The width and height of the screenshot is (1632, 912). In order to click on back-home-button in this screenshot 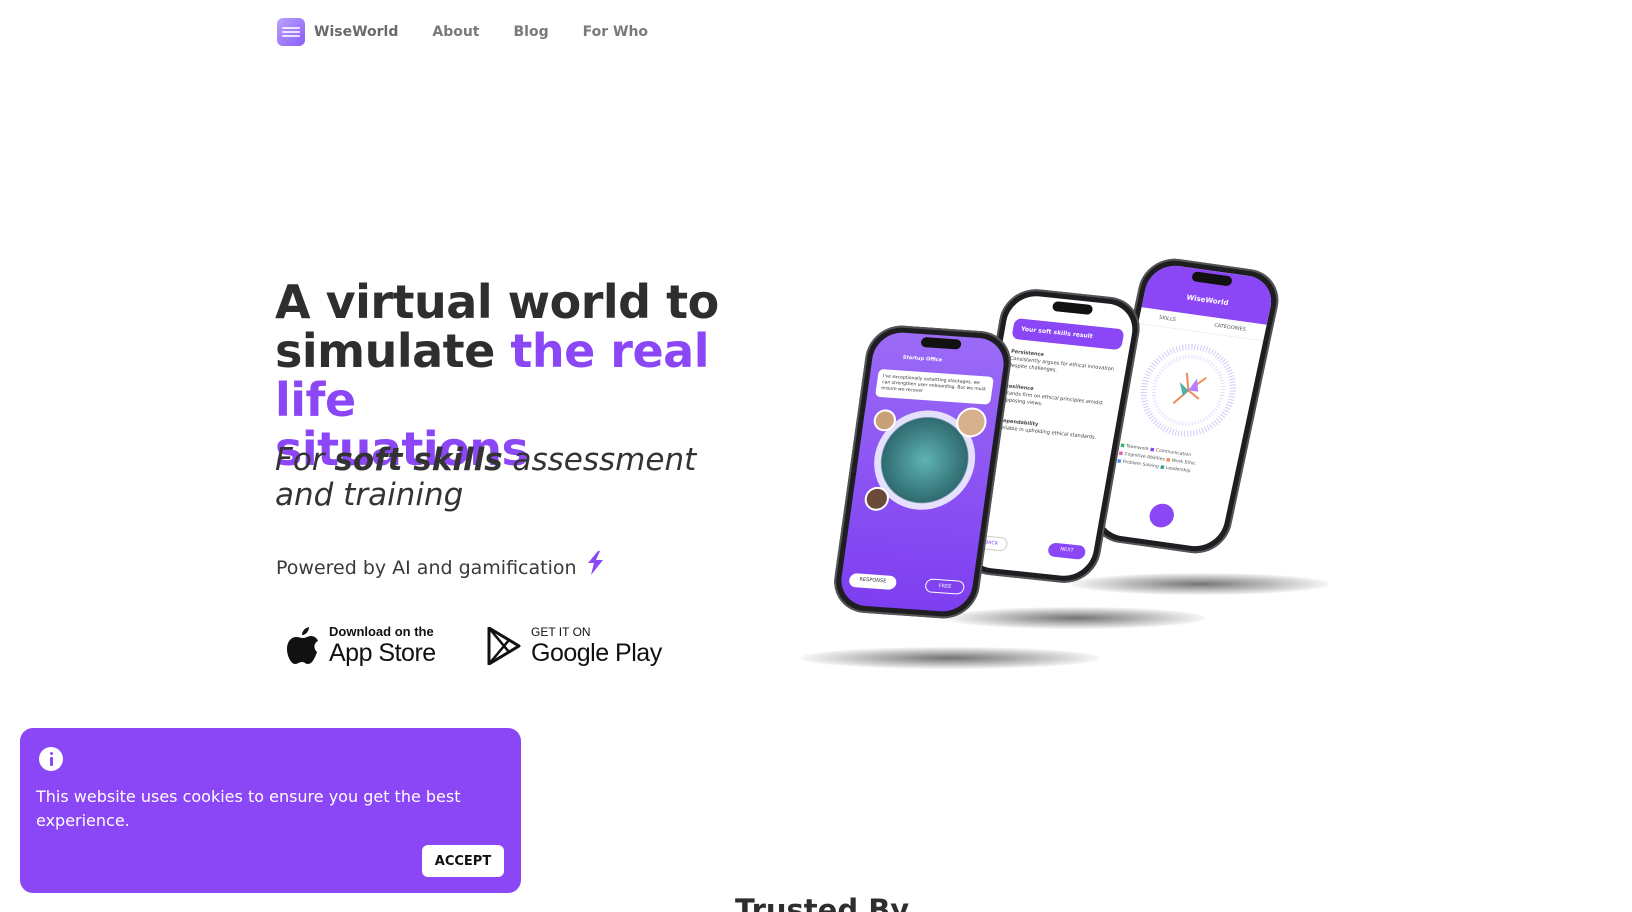, I will do `click(1162, 515)`.